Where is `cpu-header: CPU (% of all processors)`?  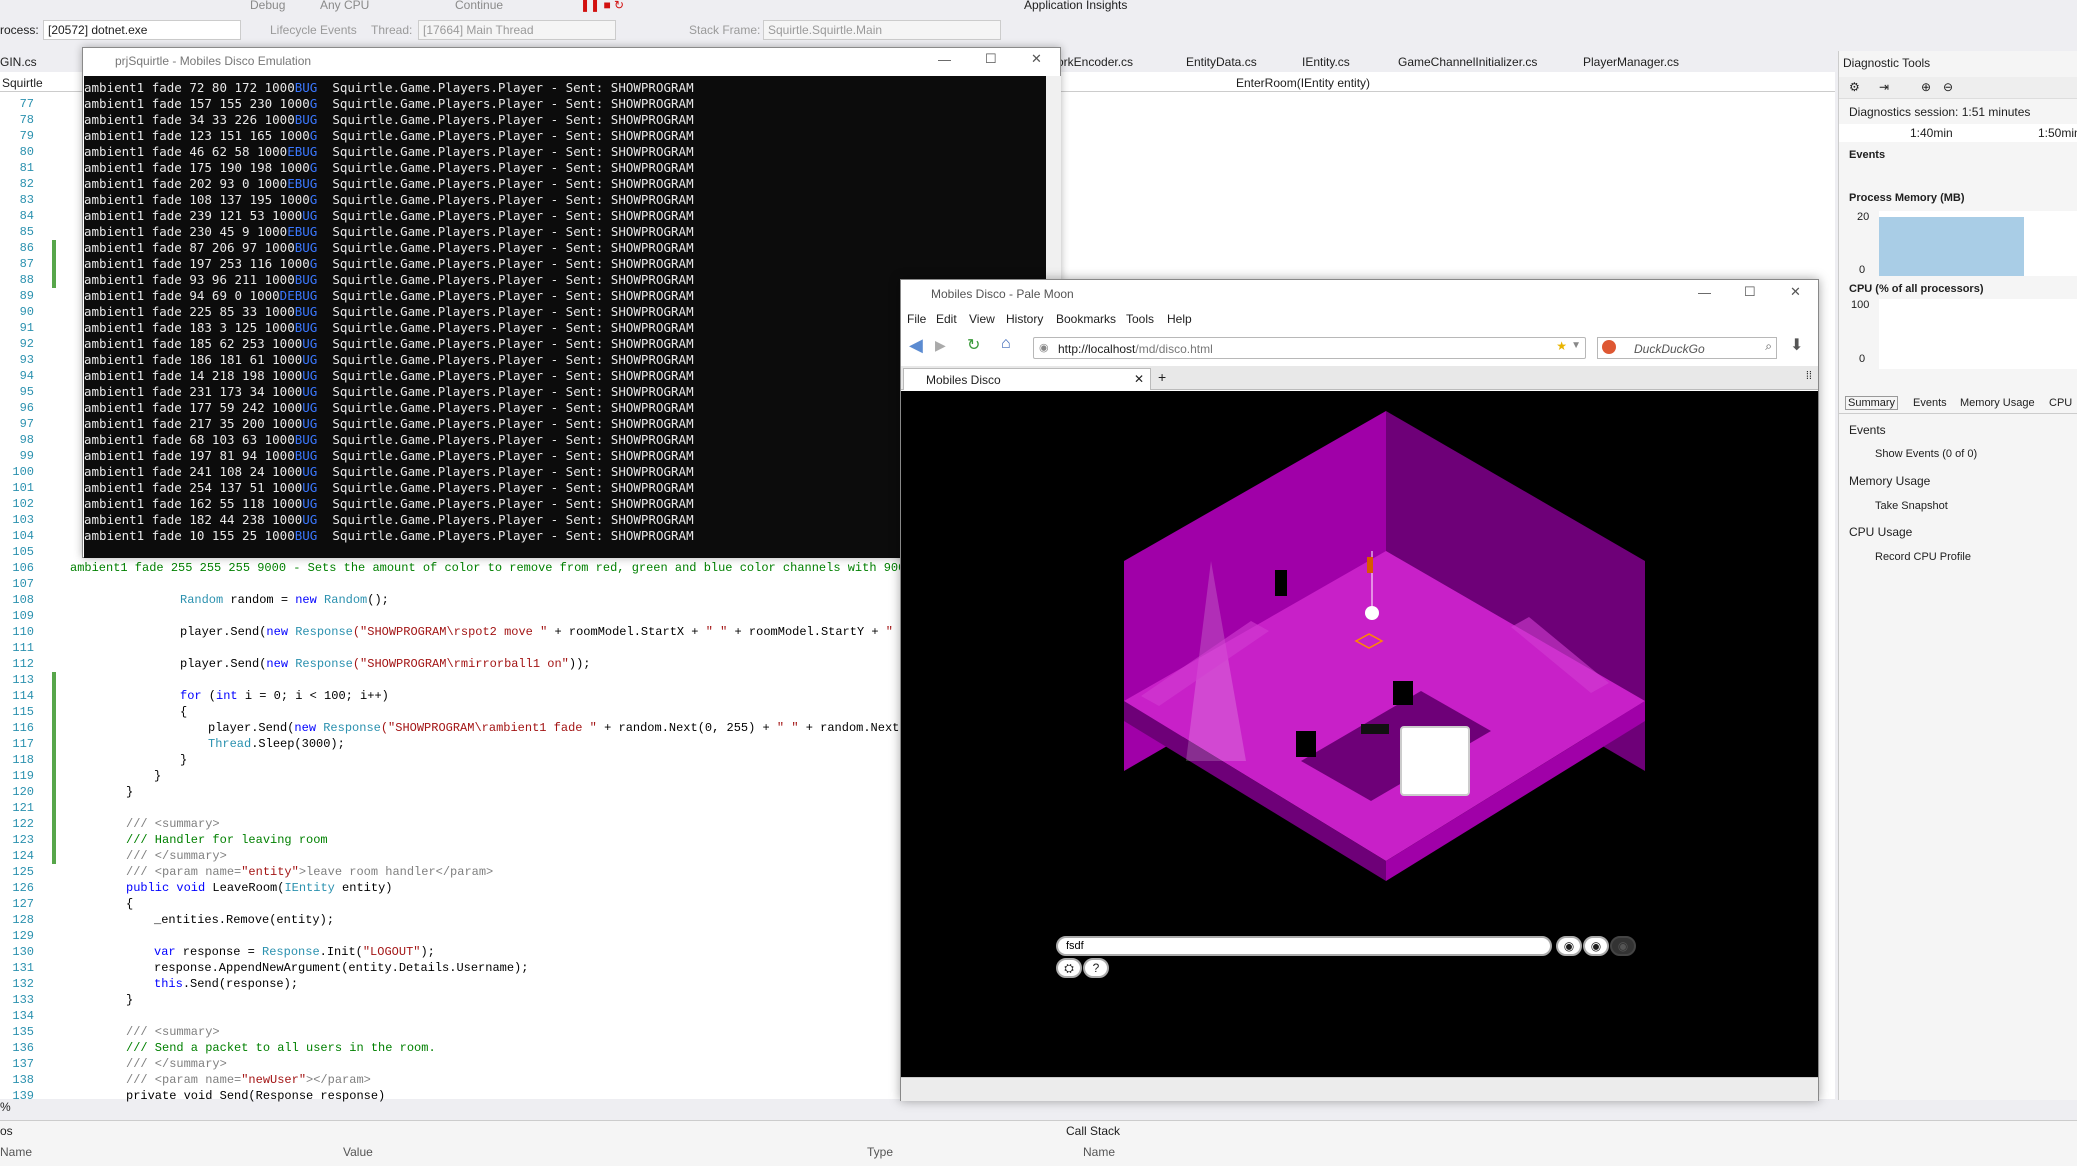
cpu-header: CPU (% of all processors) is located at coordinates (1963, 289).